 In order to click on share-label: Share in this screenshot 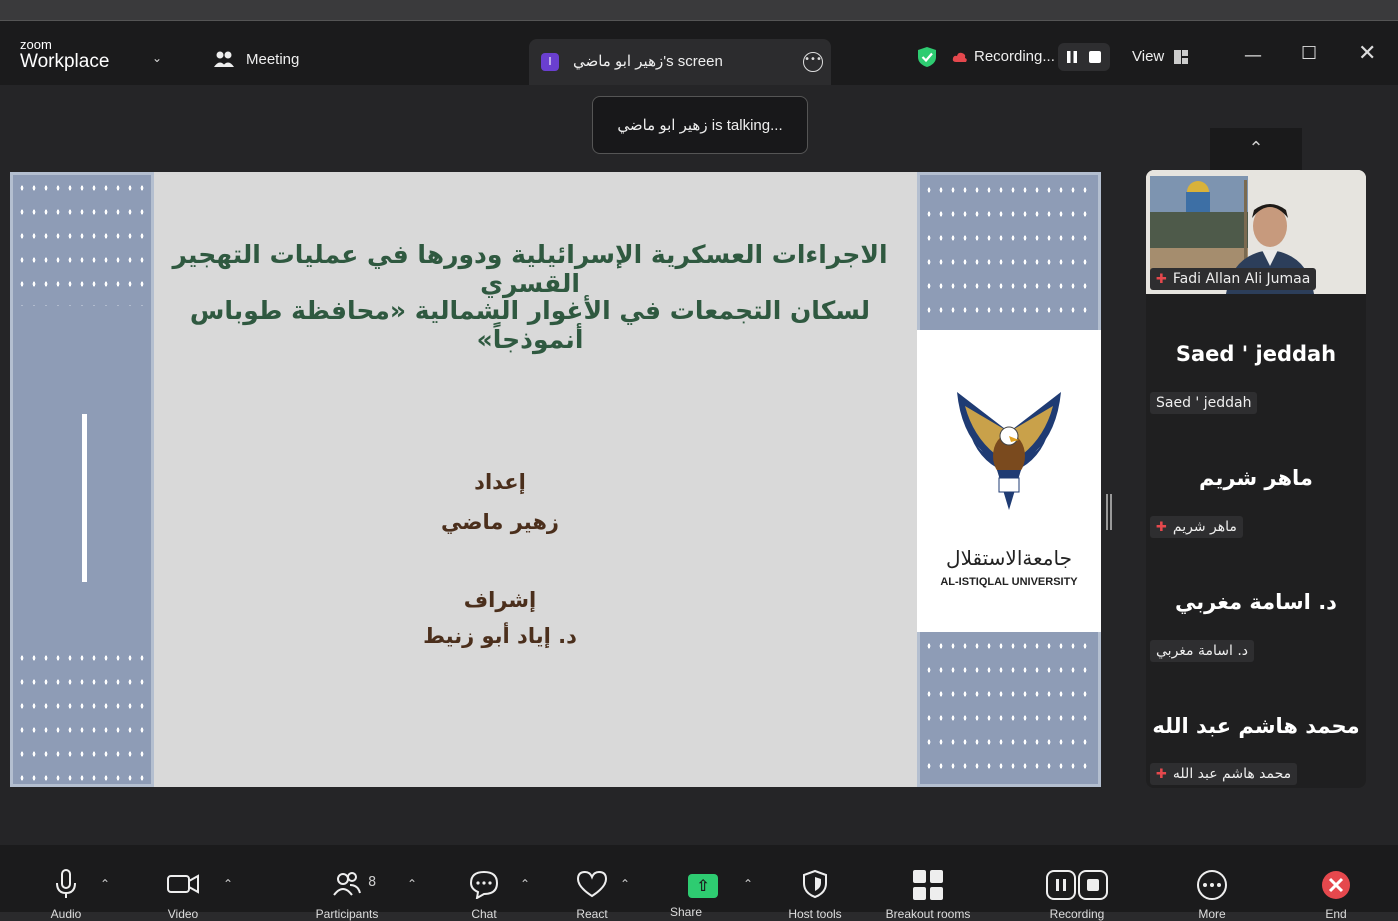, I will do `click(686, 912)`.